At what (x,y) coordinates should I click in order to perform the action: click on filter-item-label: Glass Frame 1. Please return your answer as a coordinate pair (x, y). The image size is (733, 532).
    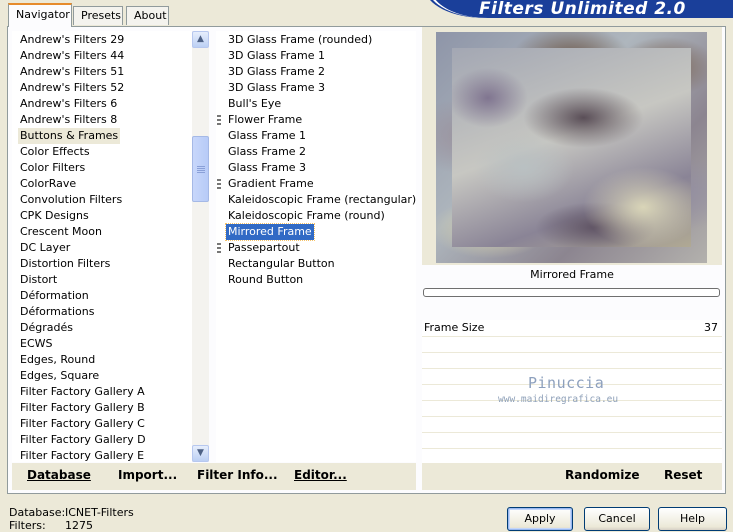
    Looking at the image, I should click on (267, 135).